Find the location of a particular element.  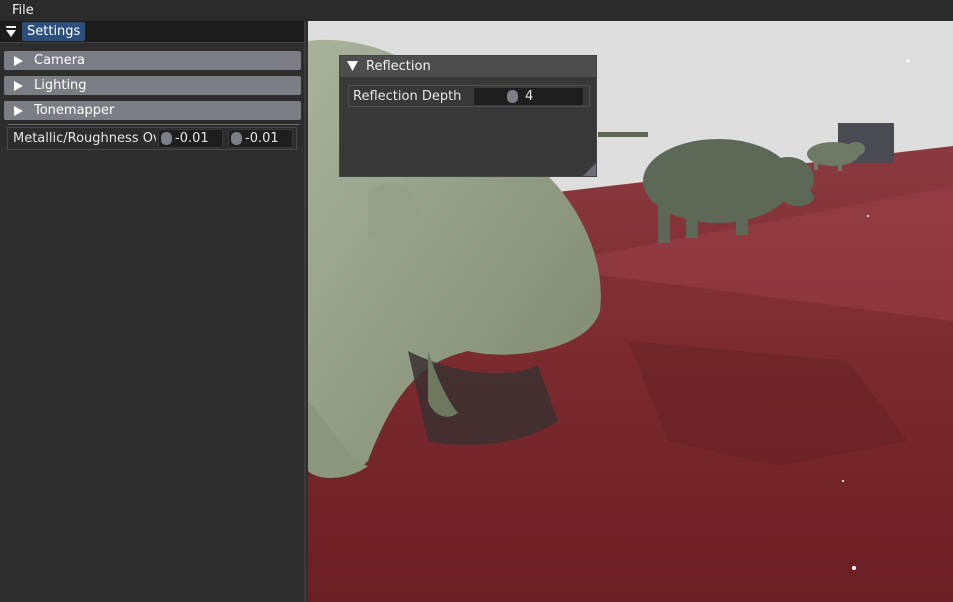

section-camera-label: Camera is located at coordinates (60, 60).